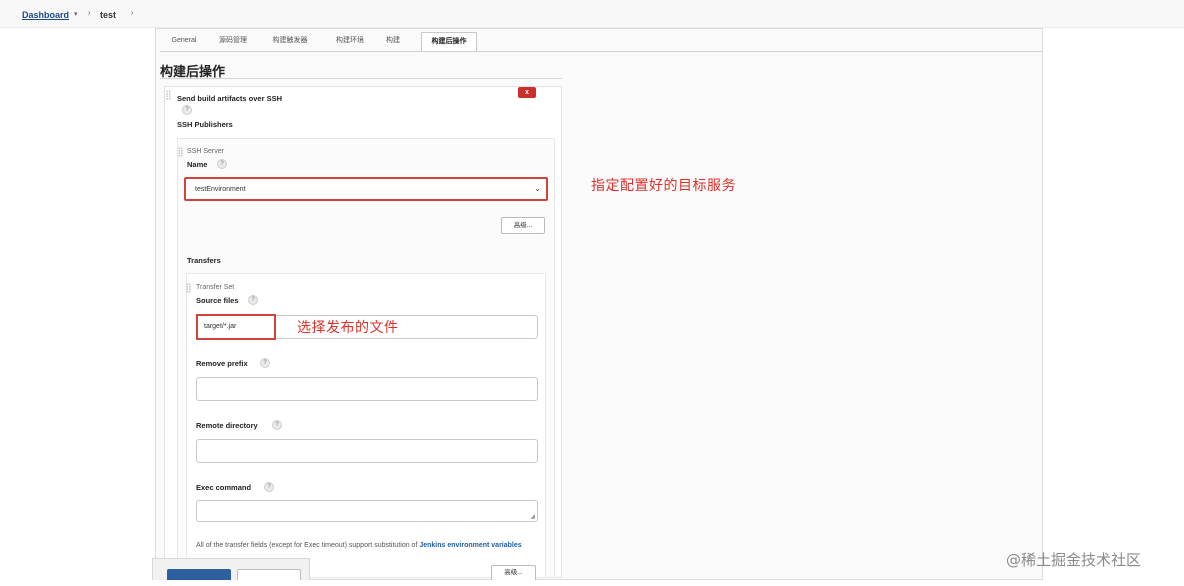 The height and width of the screenshot is (586, 1184). Describe the element at coordinates (527, 92) in the screenshot. I see `delete-step-button: x` at that location.